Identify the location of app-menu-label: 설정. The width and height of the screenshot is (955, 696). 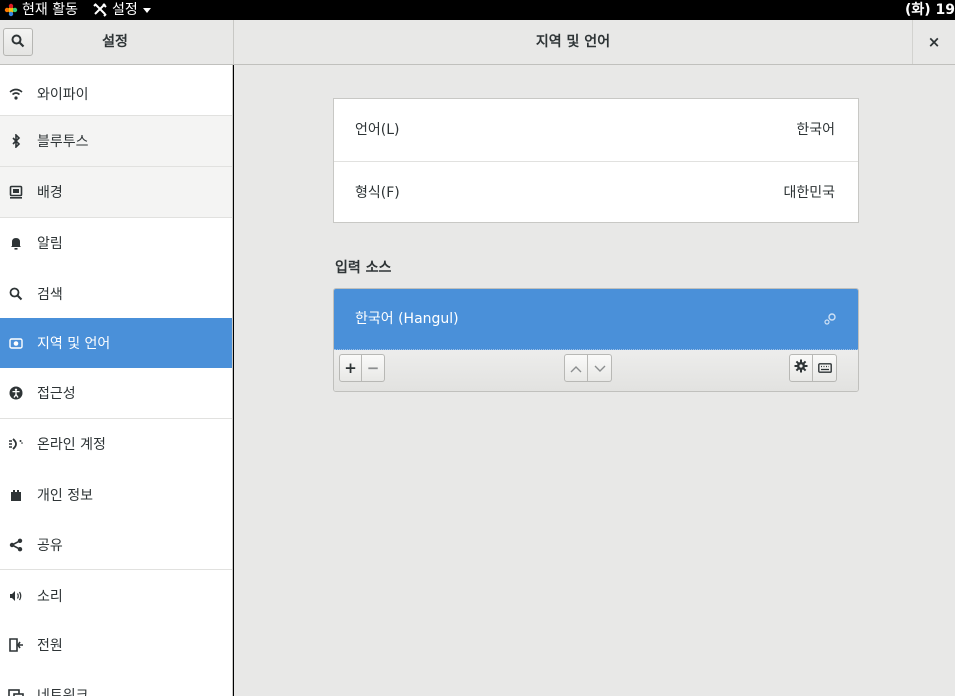
(125, 10).